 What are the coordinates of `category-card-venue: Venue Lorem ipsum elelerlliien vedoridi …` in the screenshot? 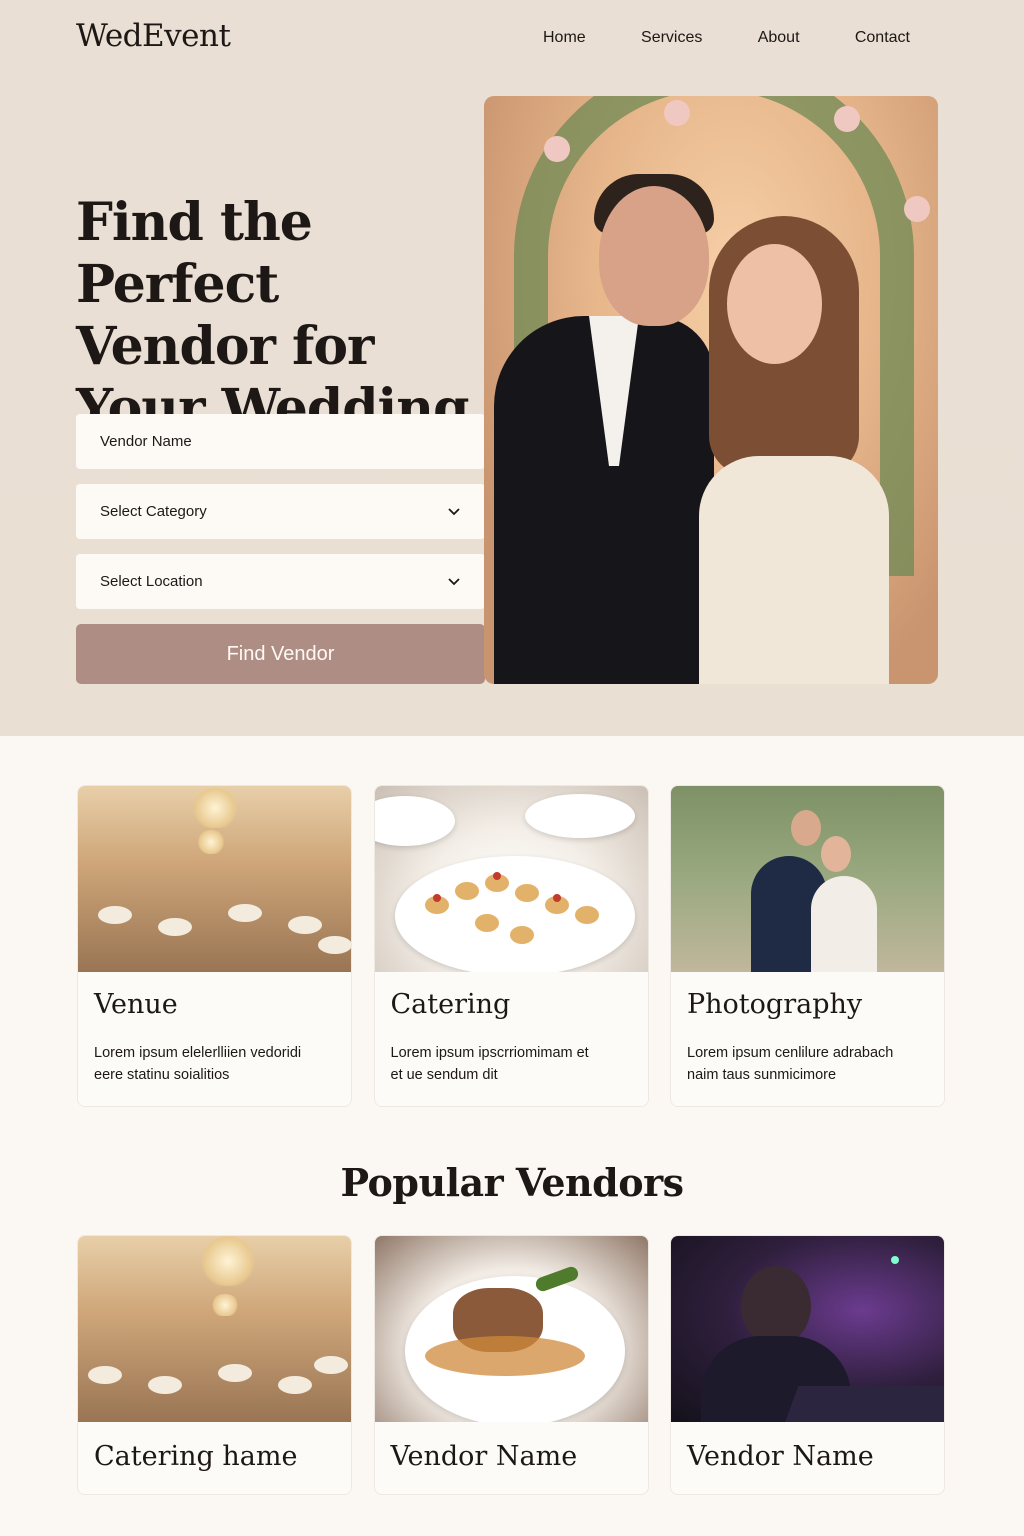 It's located at (214, 946).